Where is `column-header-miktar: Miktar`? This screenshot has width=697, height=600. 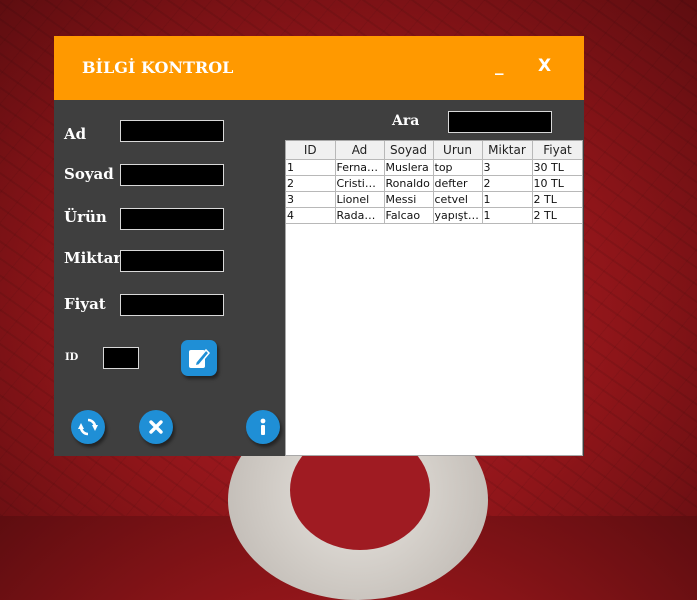
column-header-miktar: Miktar is located at coordinates (507, 150).